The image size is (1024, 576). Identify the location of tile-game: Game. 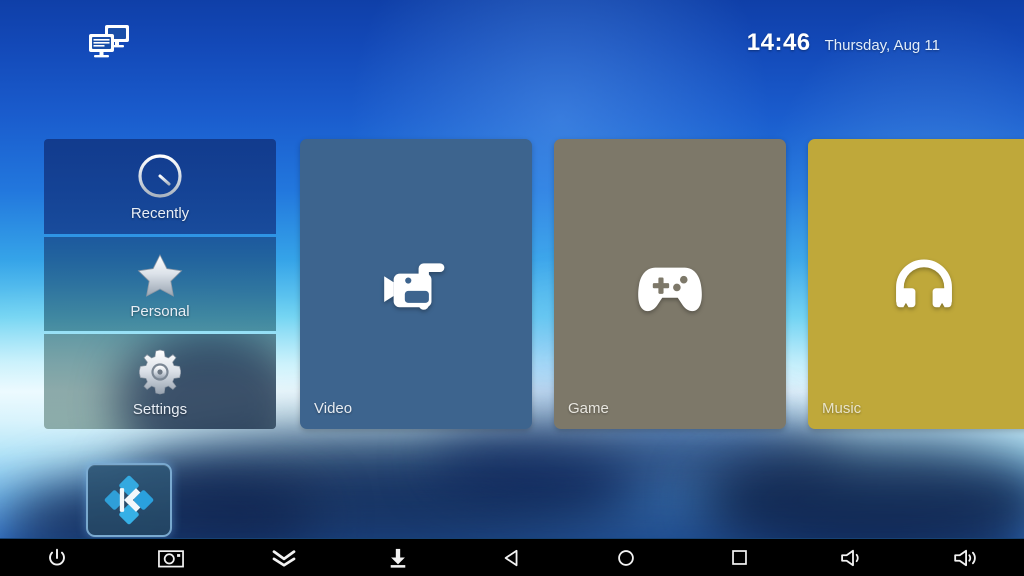
(670, 284).